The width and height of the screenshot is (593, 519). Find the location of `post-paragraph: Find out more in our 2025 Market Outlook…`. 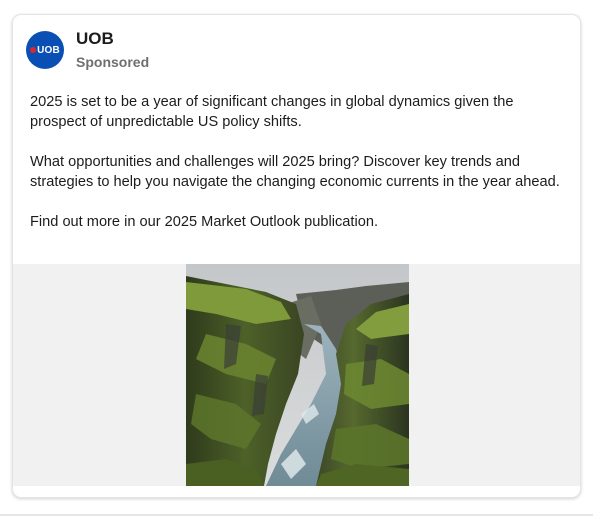

post-paragraph: Find out more in our 2025 Market Outlook… is located at coordinates (204, 222).